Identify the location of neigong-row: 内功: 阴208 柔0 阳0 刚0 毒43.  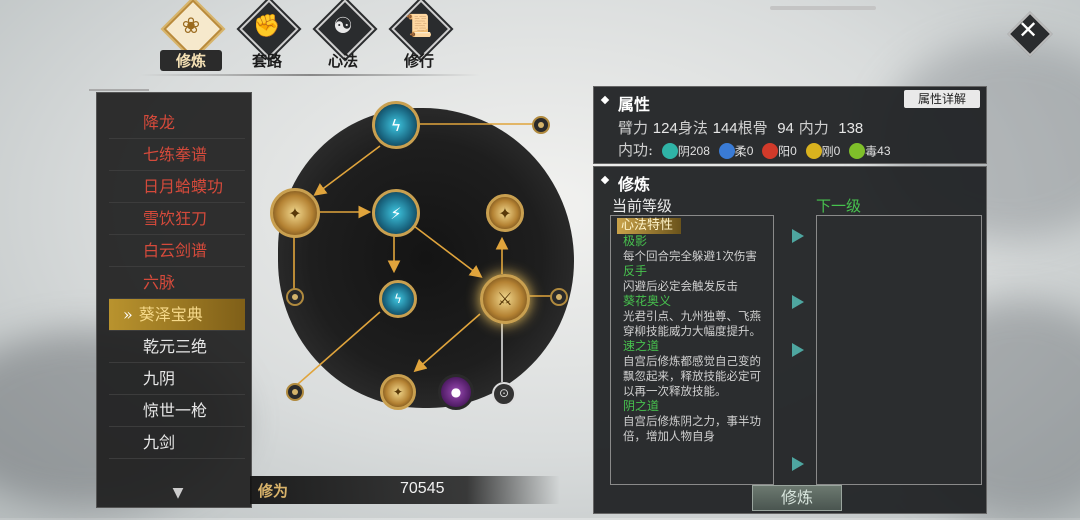
(756, 149).